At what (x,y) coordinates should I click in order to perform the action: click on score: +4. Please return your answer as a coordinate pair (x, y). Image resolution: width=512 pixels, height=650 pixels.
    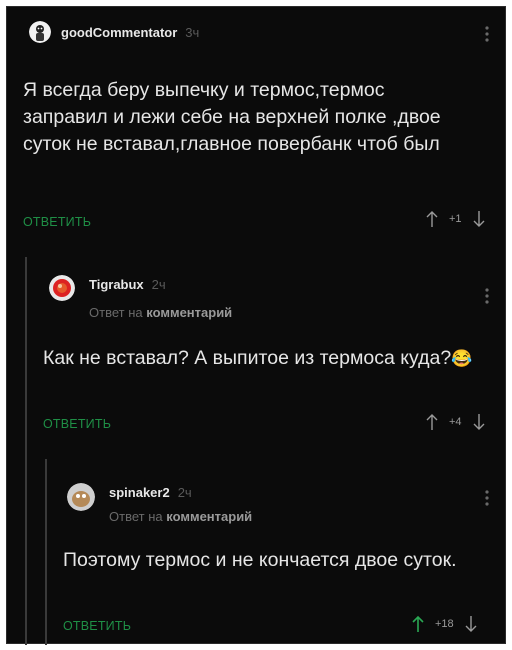
    Looking at the image, I should click on (455, 422).